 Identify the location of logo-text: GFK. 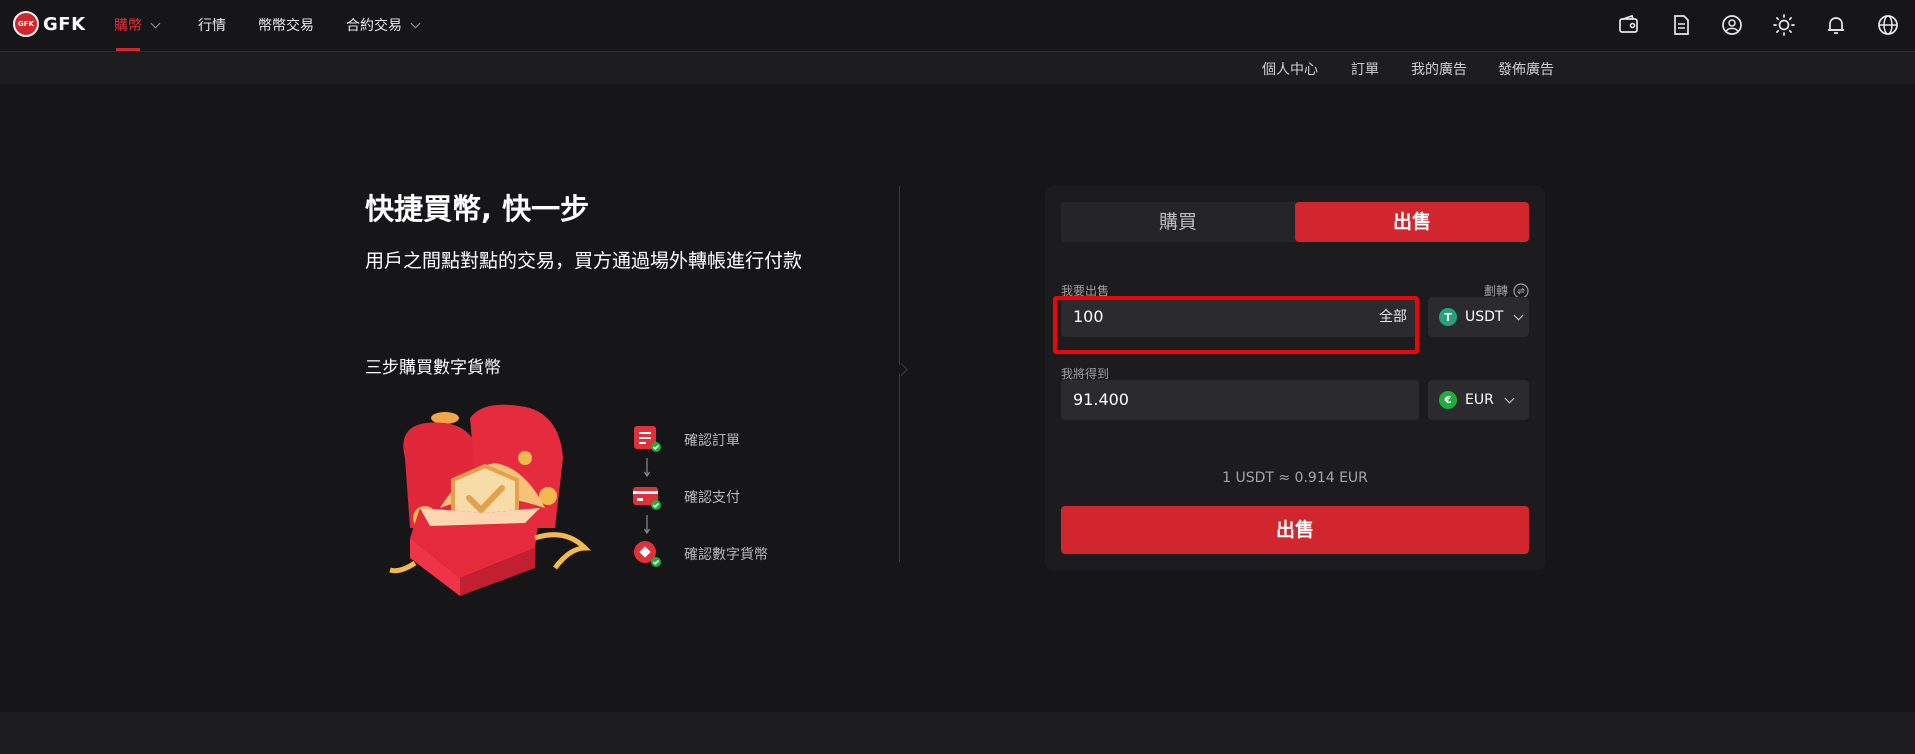
(64, 24).